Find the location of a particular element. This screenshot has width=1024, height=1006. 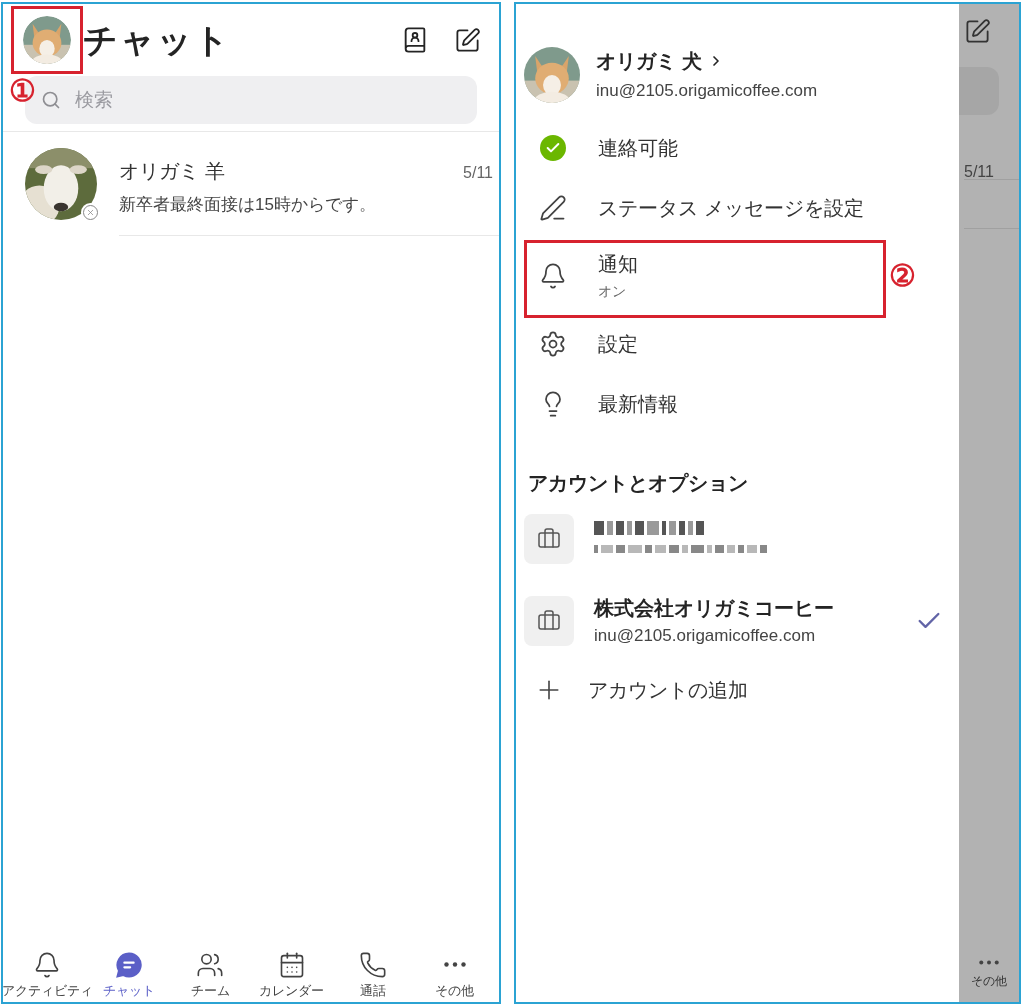

profile-name-link: オリガミ 犬 is located at coordinates (707, 61).